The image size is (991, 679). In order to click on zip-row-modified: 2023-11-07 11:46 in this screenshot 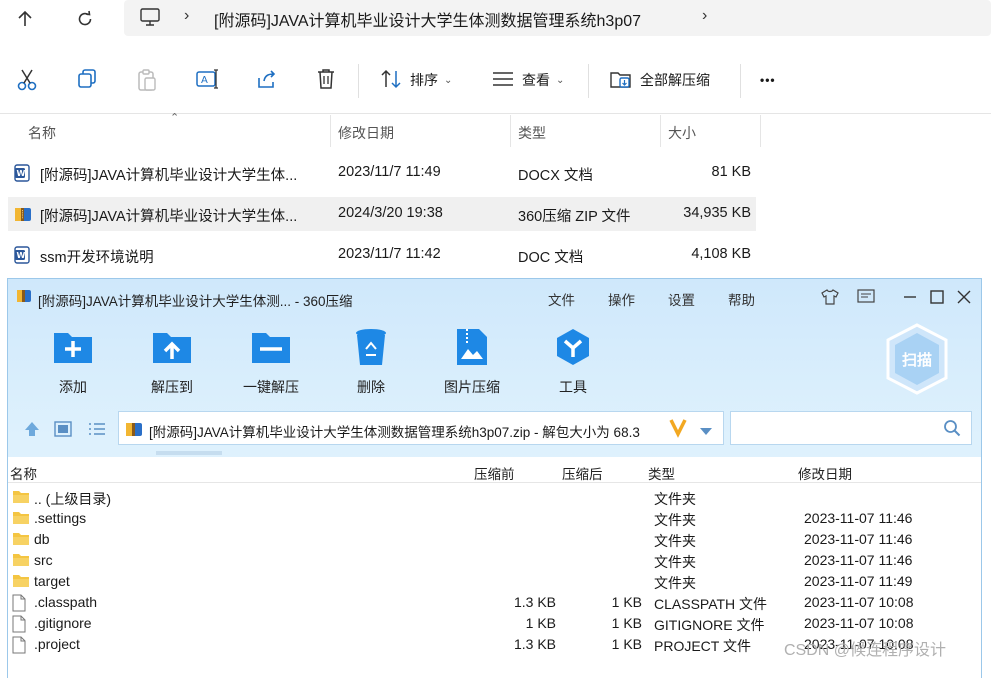, I will do `click(858, 518)`.